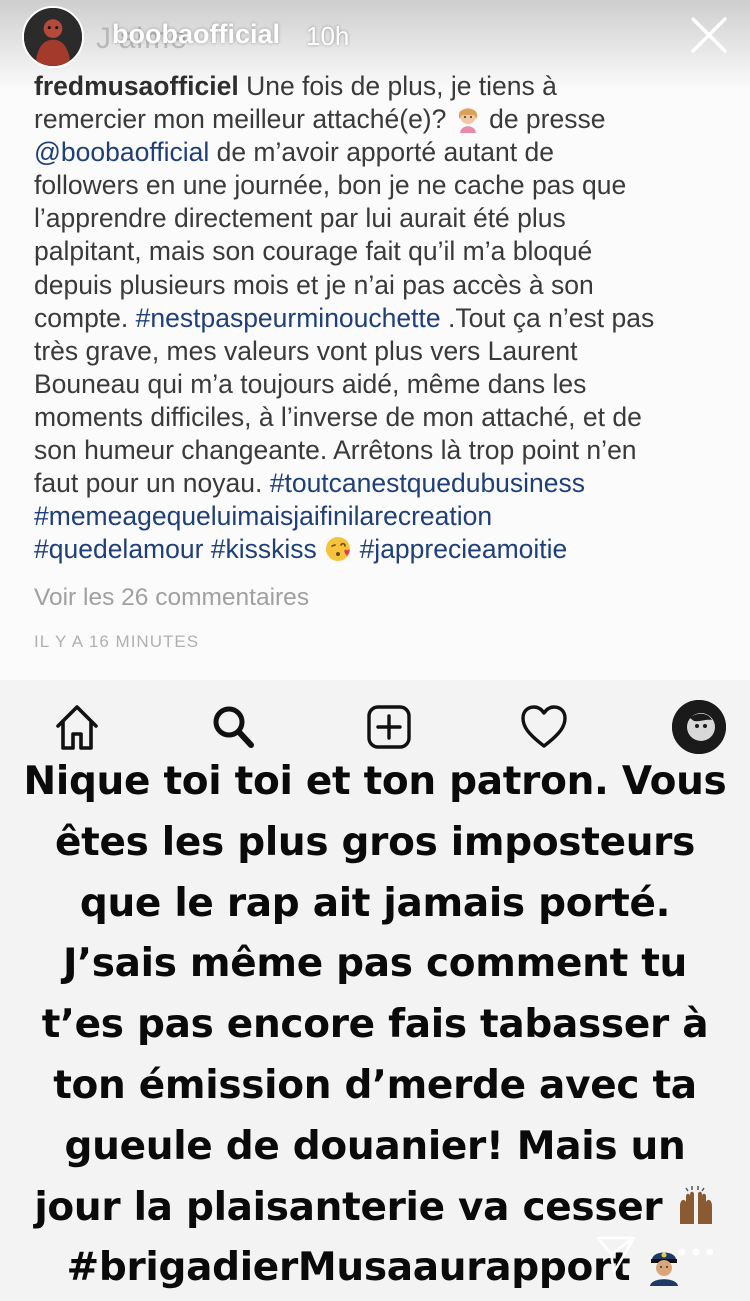 This screenshot has height=1301, width=750. I want to click on overlay-line: J’sais même pas comment tu, so click(375, 964).